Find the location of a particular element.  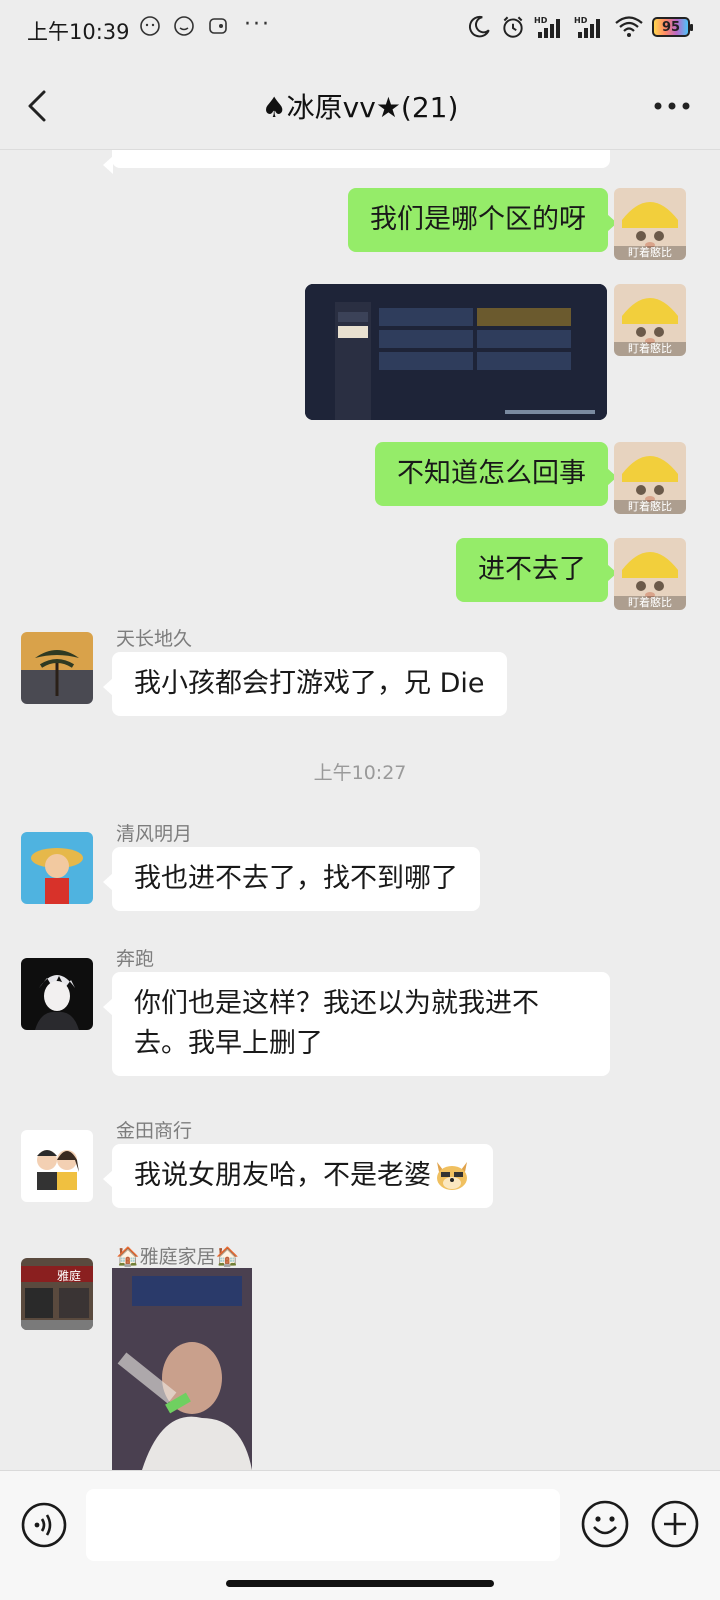

wifi-icon is located at coordinates (629, 26).